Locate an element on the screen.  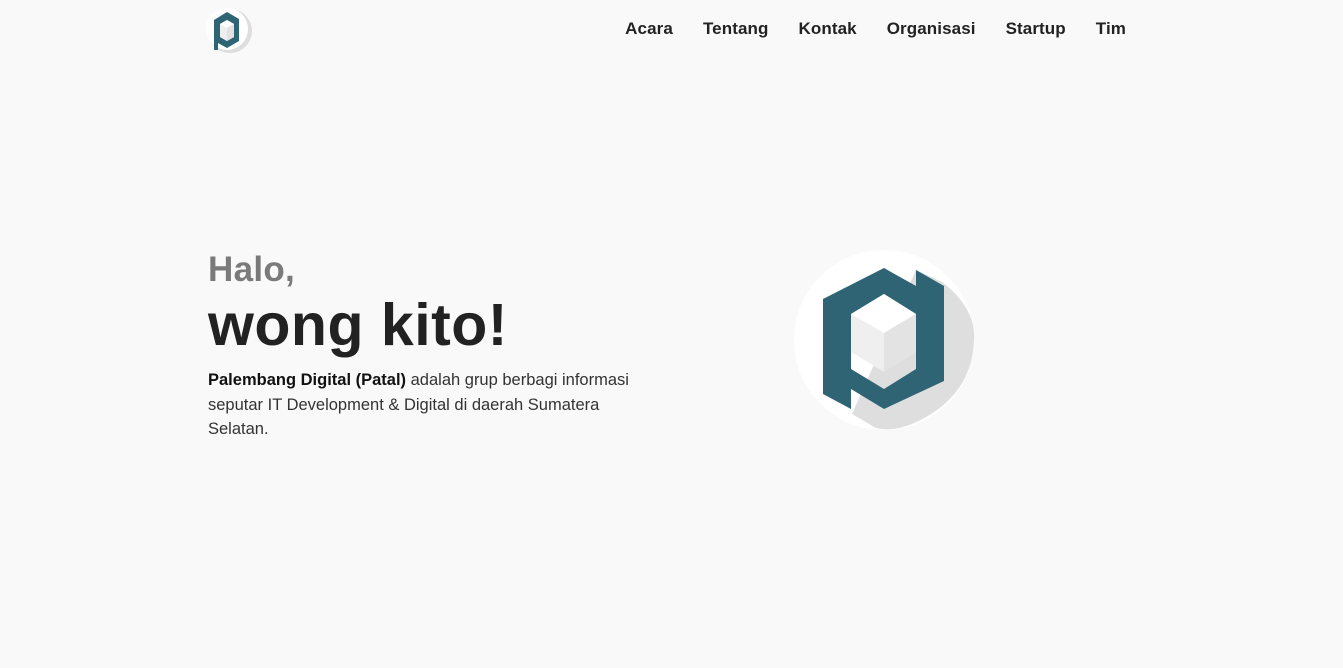
nav-item-acara: Acara is located at coordinates (649, 29).